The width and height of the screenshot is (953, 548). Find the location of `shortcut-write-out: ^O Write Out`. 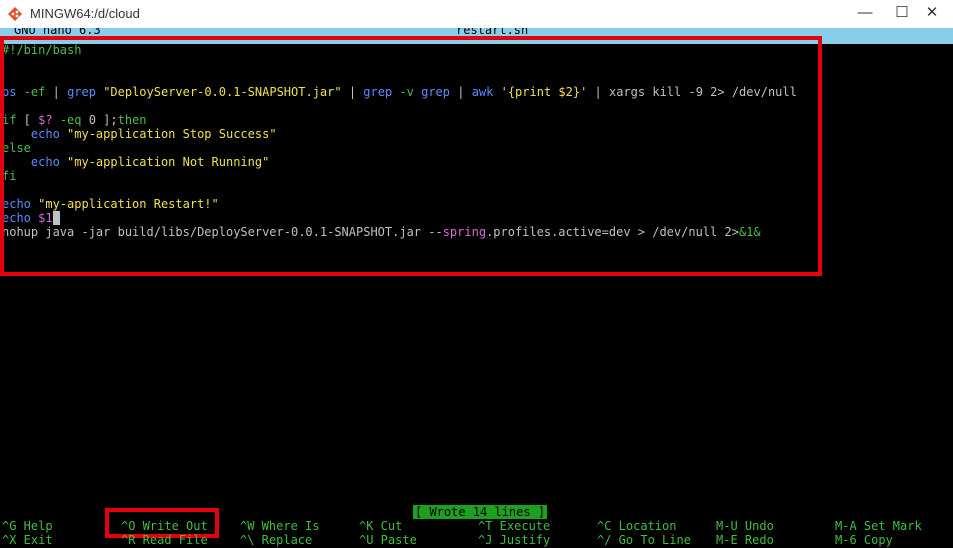

shortcut-write-out: ^O Write Out is located at coordinates (164, 526).